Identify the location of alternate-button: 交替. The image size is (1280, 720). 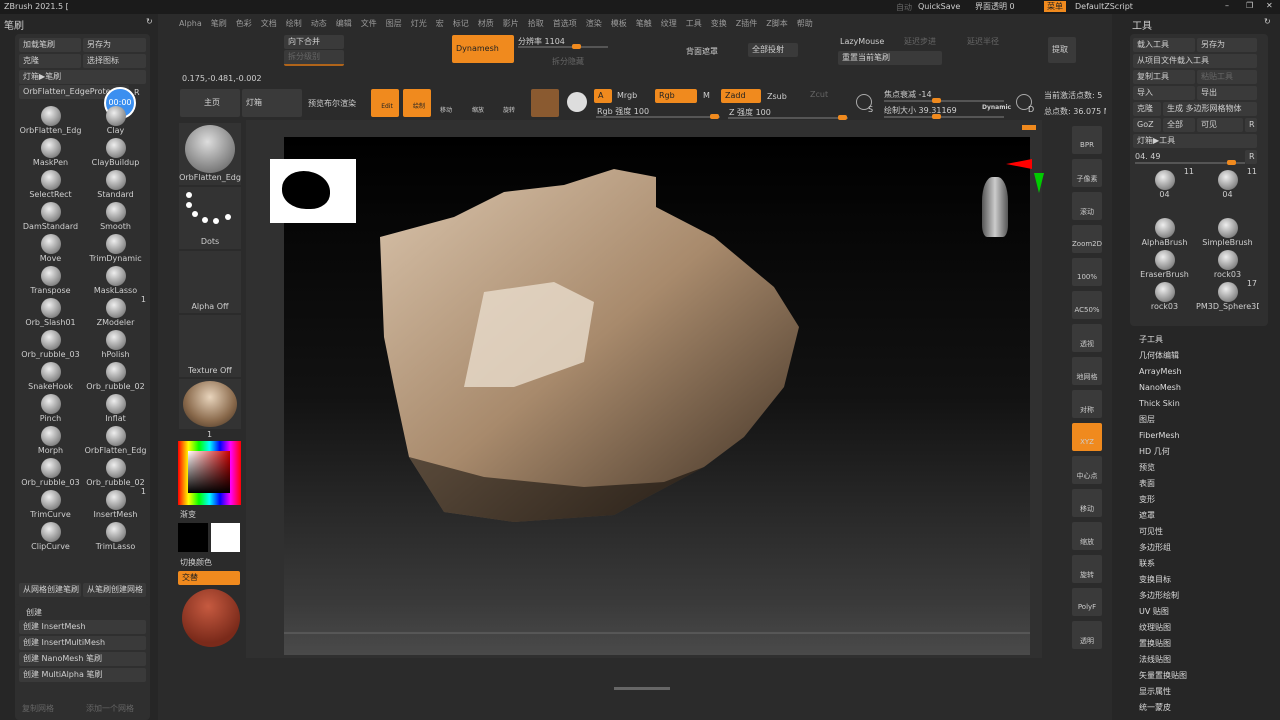
(209, 578).